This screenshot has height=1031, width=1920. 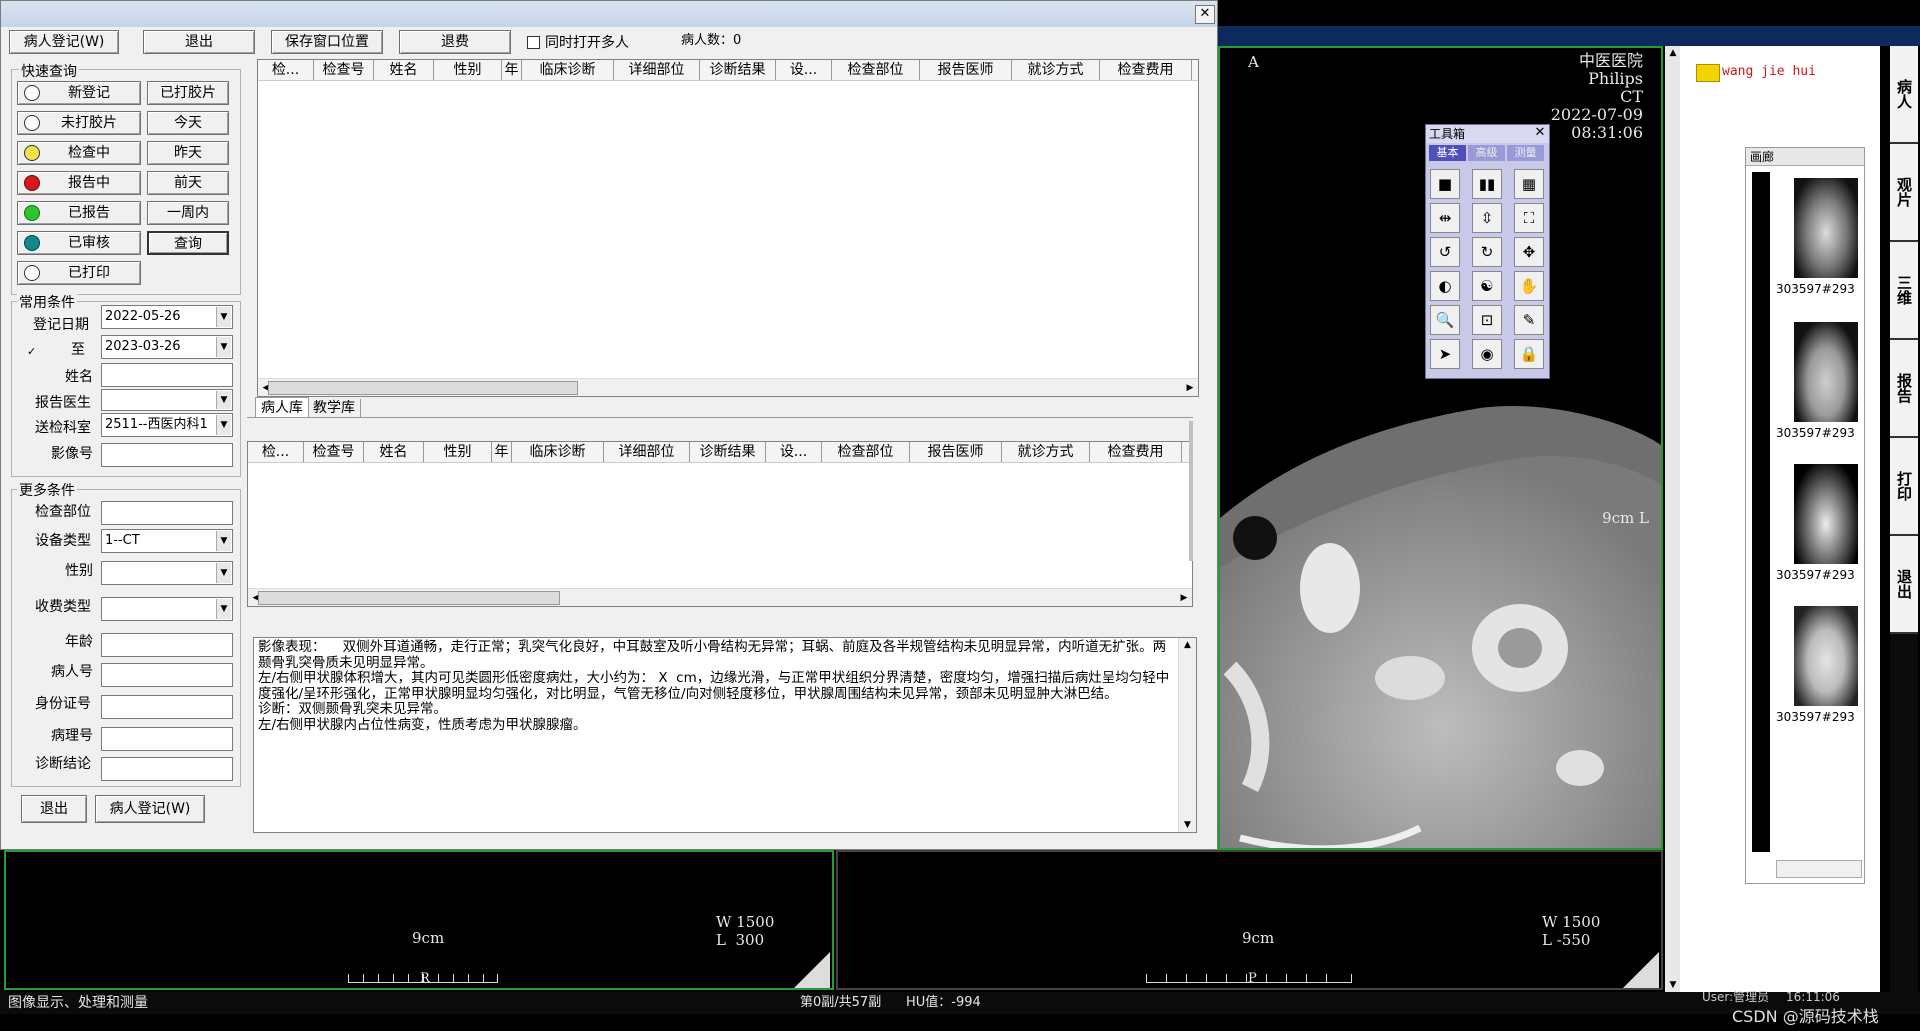 What do you see at coordinates (199, 42) in the screenshot?
I see `exit-button: 退出` at bounding box center [199, 42].